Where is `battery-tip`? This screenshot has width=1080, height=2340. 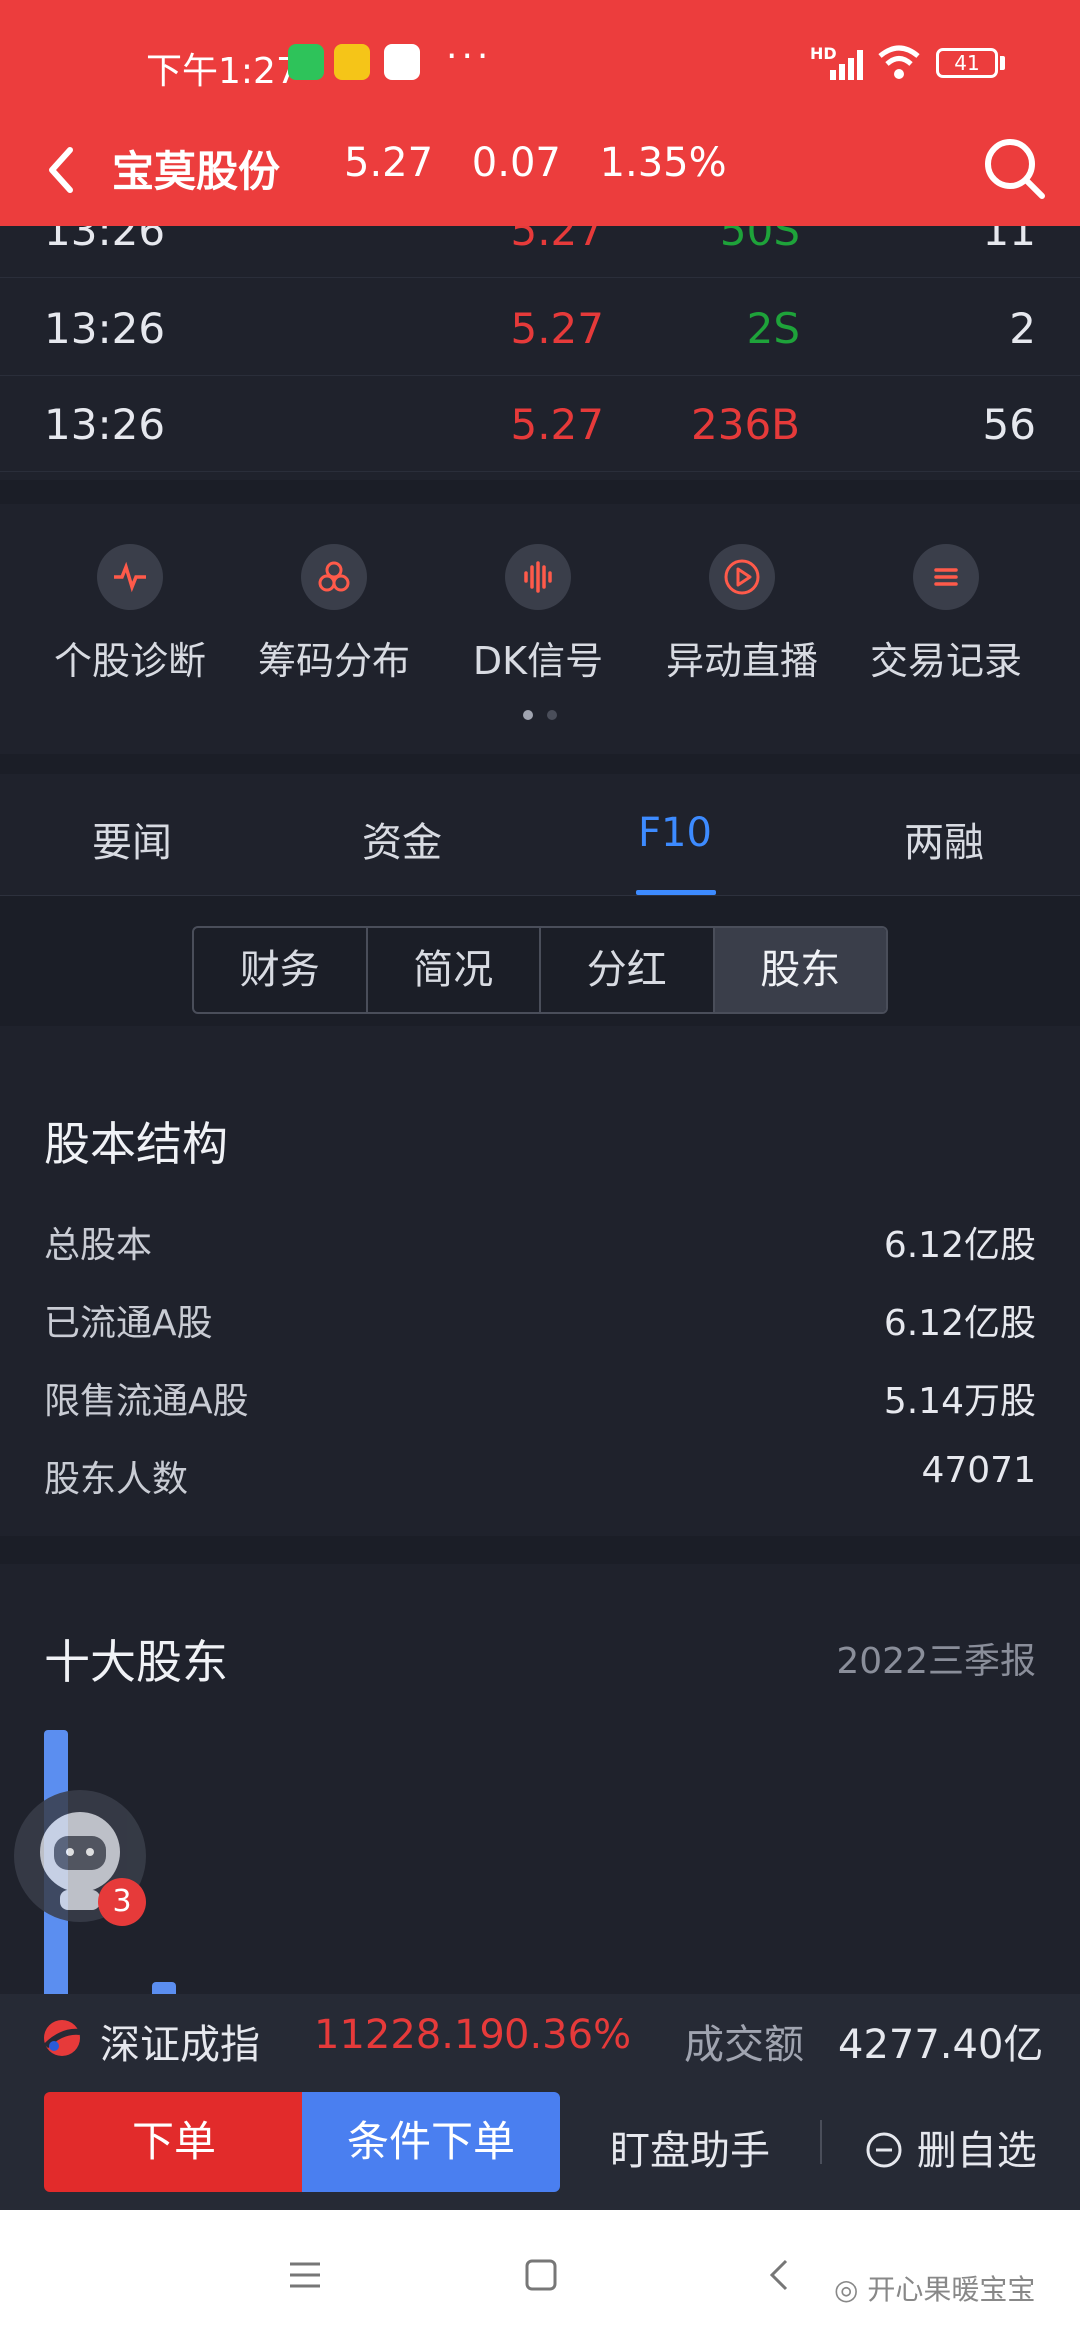 battery-tip is located at coordinates (1002, 63).